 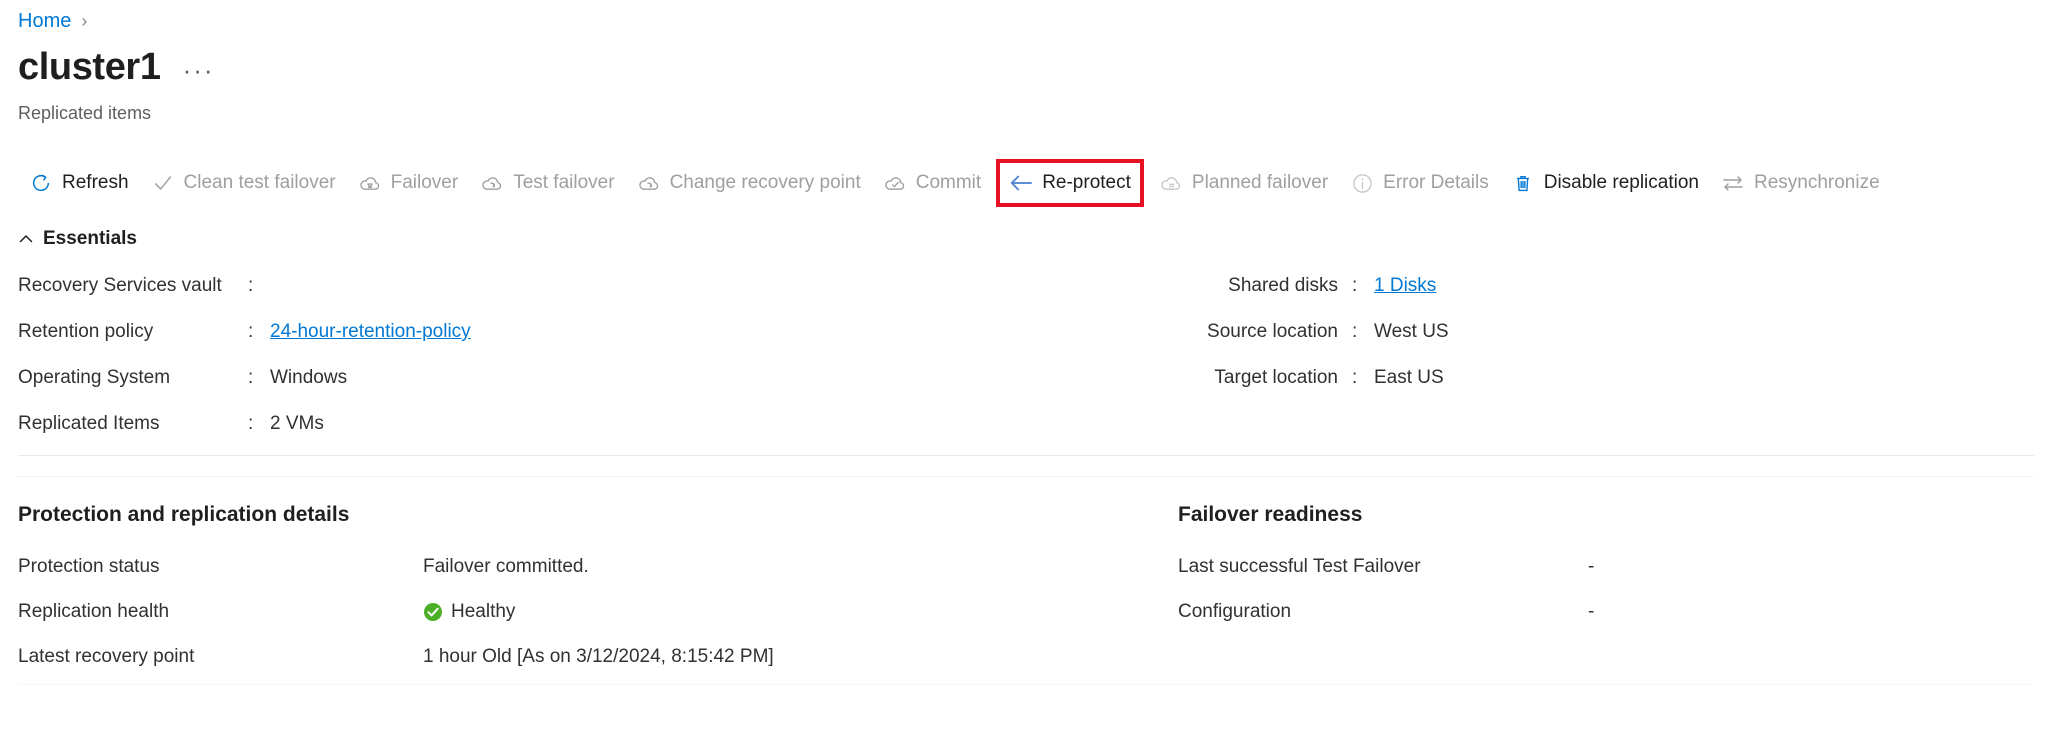 I want to click on cloud-commit-icon, so click(x=895, y=183).